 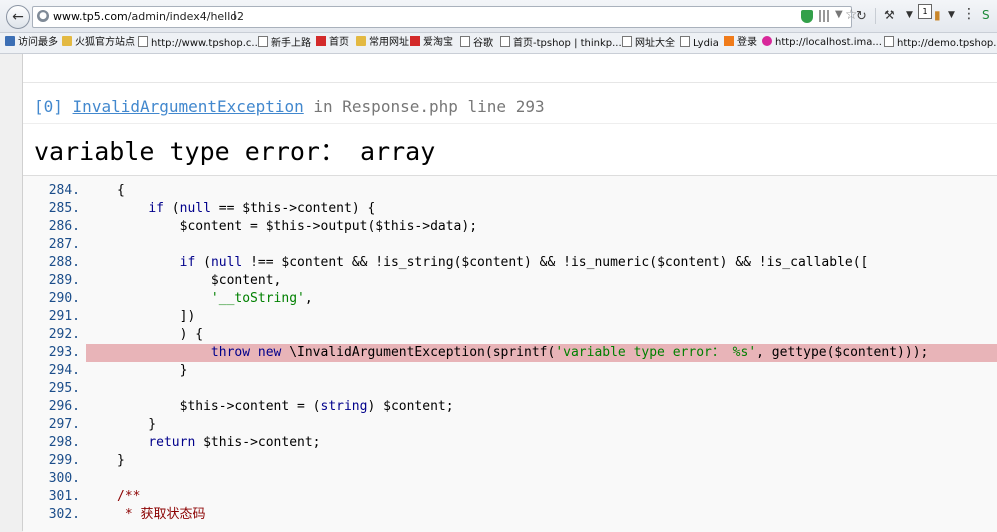 I want to click on qr-code-icon, so click(x=825, y=16).